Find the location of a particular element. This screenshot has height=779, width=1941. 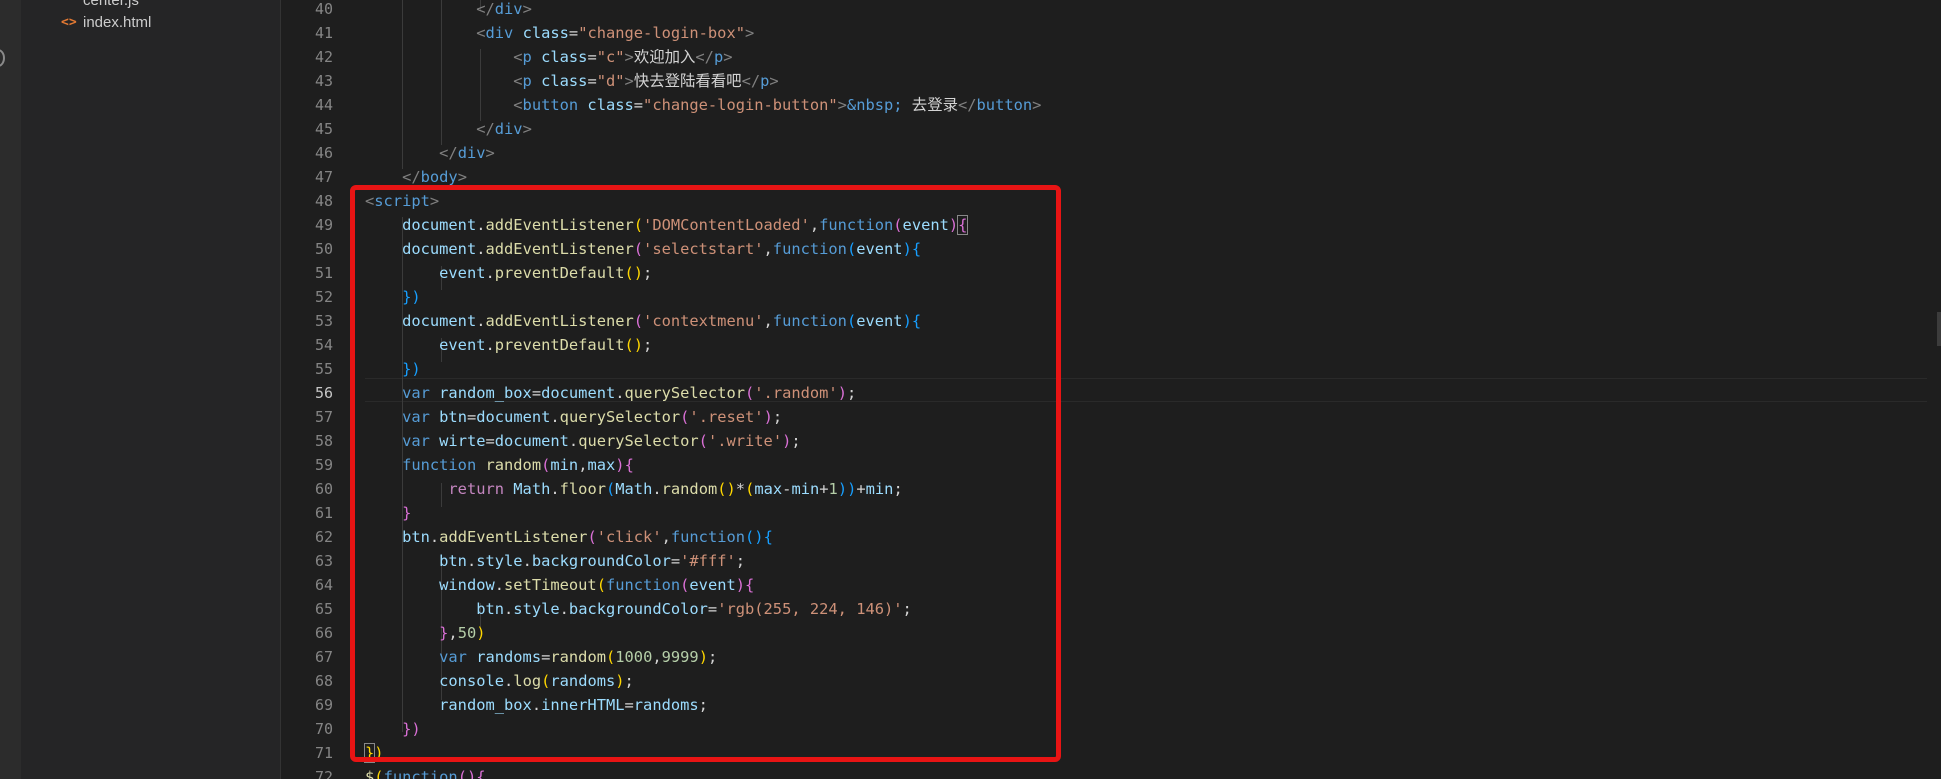

line-number: 44 is located at coordinates (323, 105).